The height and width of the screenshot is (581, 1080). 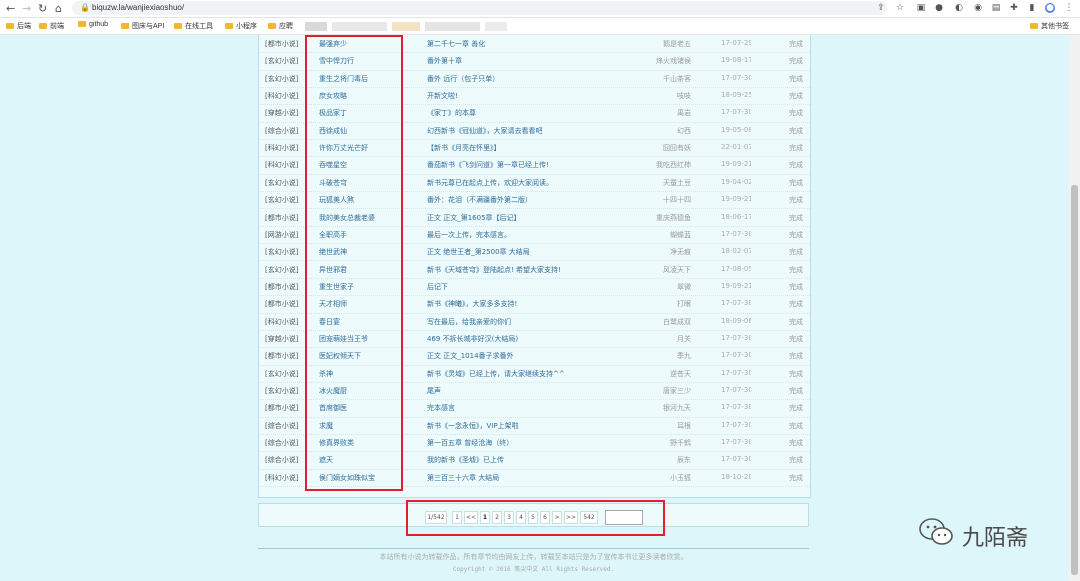 What do you see at coordinates (522, 391) in the screenshot?
I see `latest-chapter: 尾声` at bounding box center [522, 391].